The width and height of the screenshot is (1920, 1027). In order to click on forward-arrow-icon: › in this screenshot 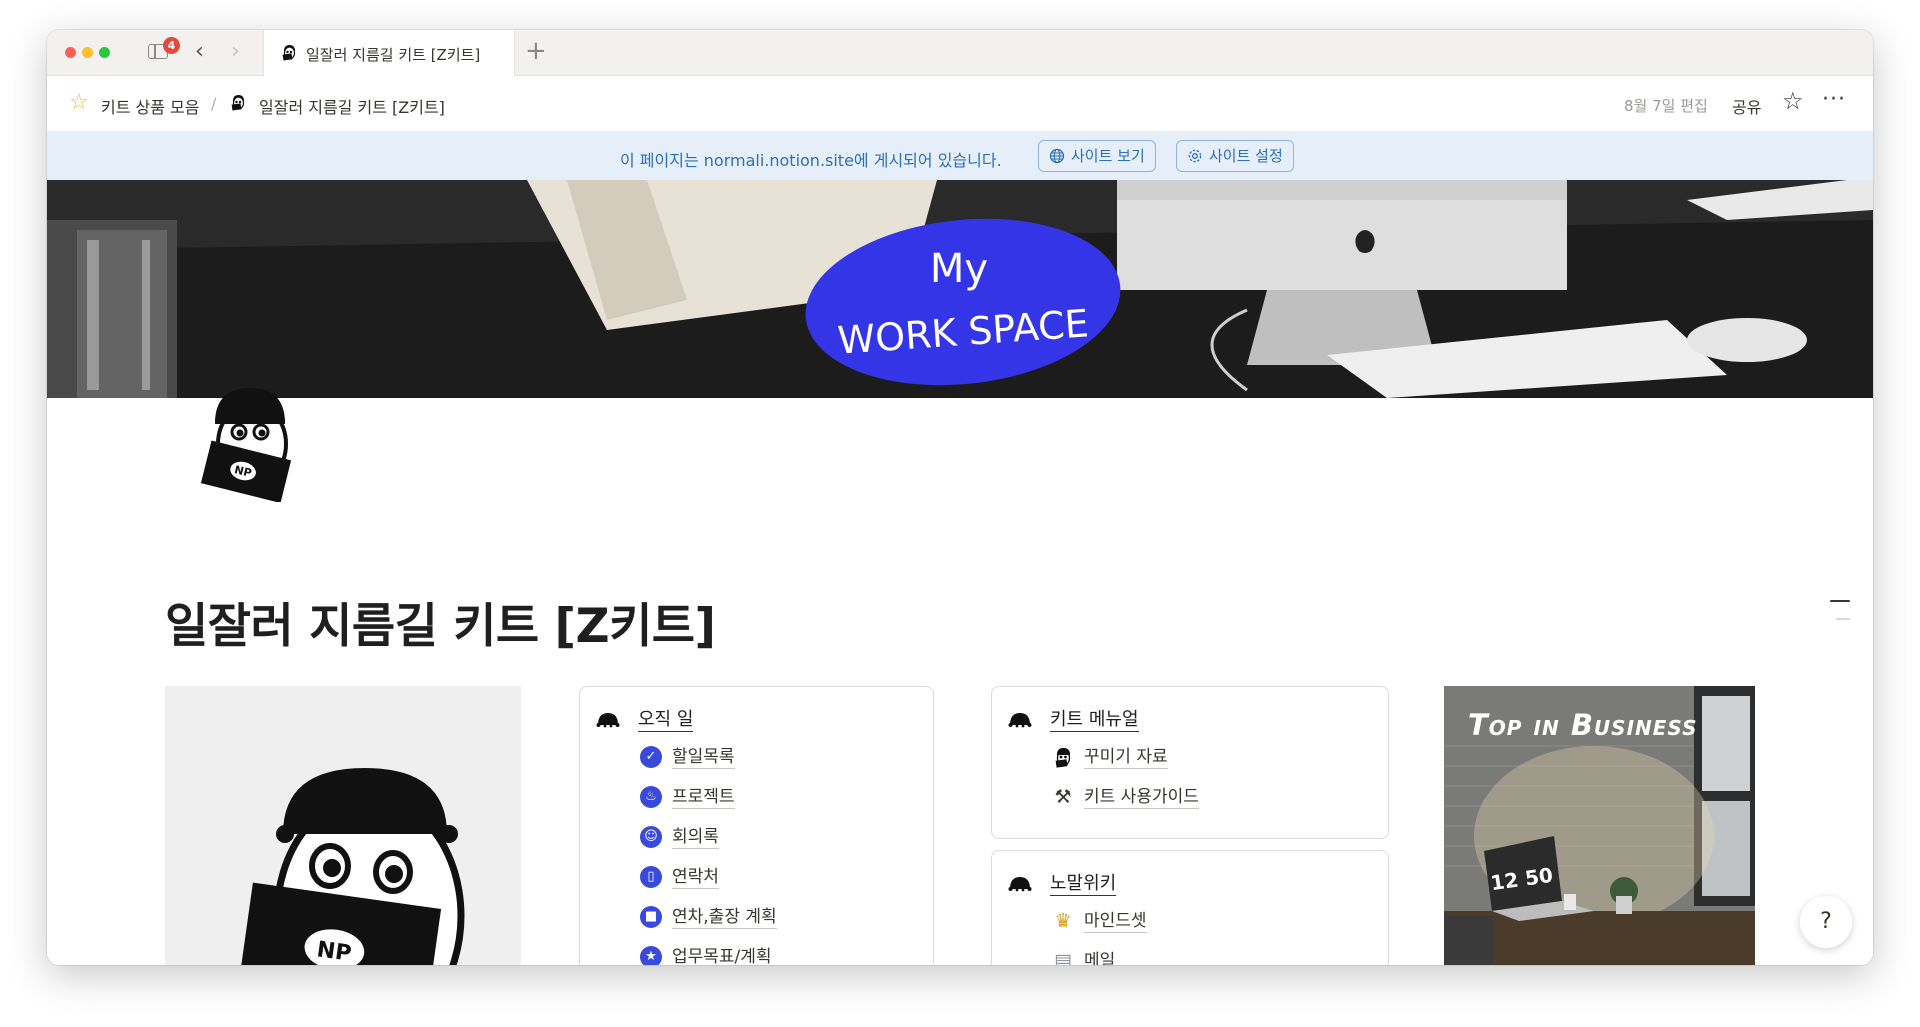, I will do `click(235, 52)`.